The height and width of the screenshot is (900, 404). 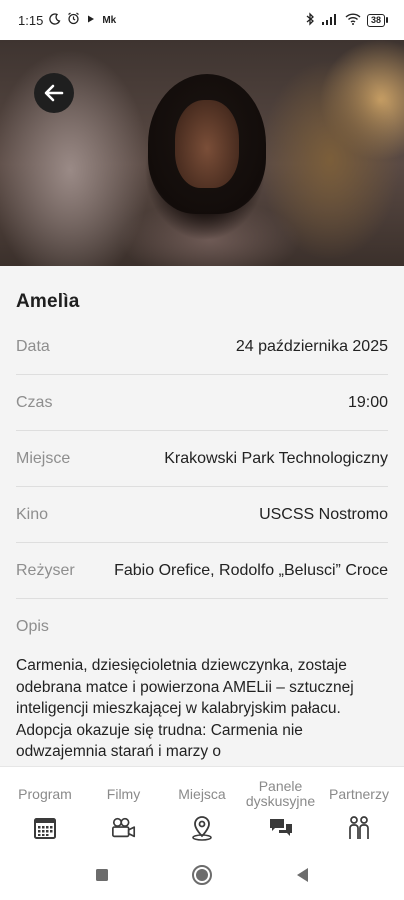 I want to click on recents-icon, so click(x=102, y=875).